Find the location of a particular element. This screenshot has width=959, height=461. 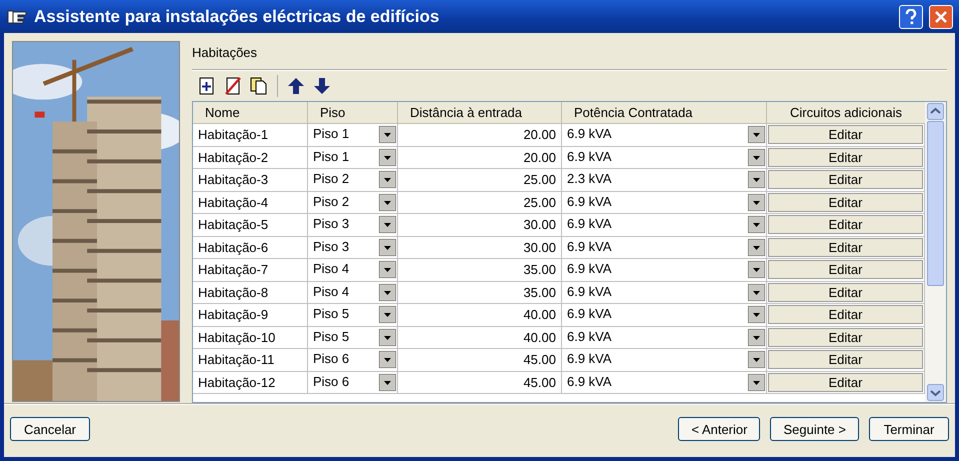

power-dropdown: 2.3 kVA is located at coordinates (664, 179).